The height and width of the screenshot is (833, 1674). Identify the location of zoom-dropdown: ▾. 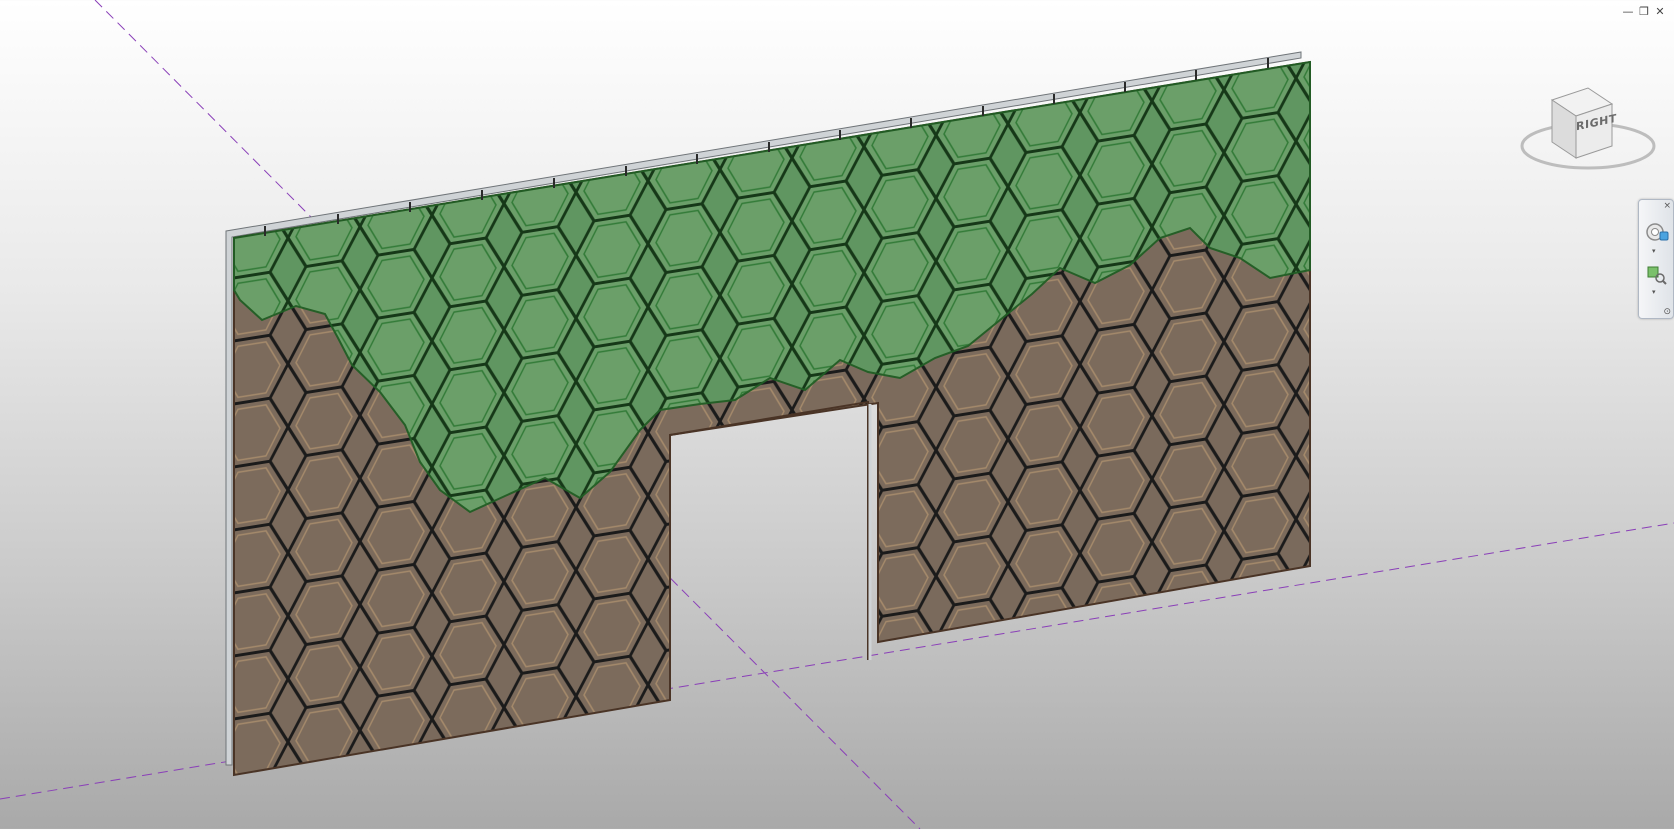
(1654, 292).